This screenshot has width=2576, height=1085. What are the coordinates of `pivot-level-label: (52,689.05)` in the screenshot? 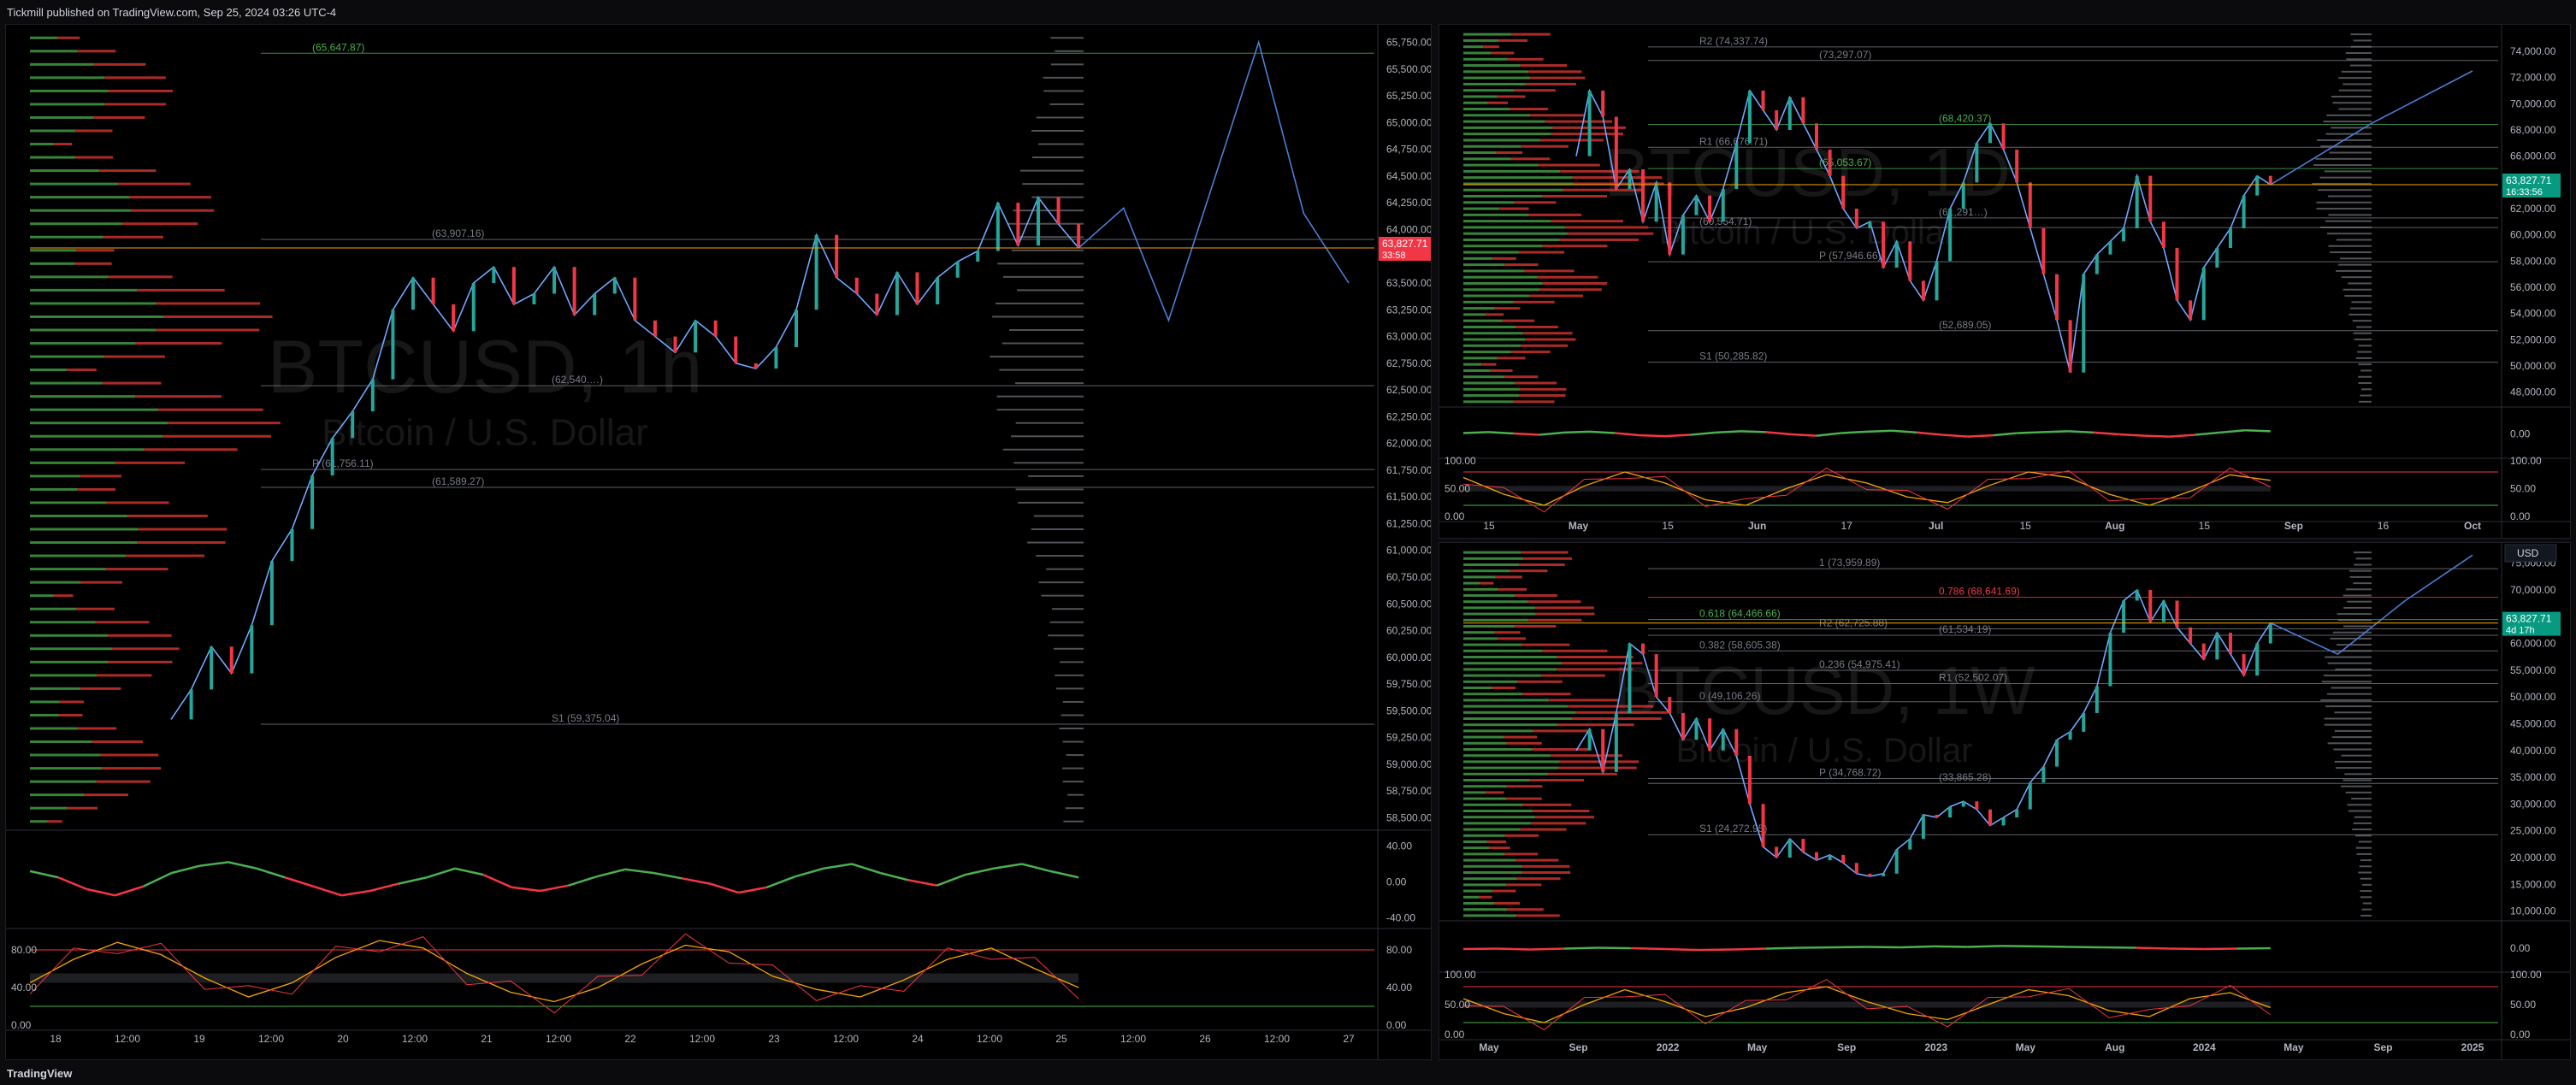 It's located at (1965, 325).